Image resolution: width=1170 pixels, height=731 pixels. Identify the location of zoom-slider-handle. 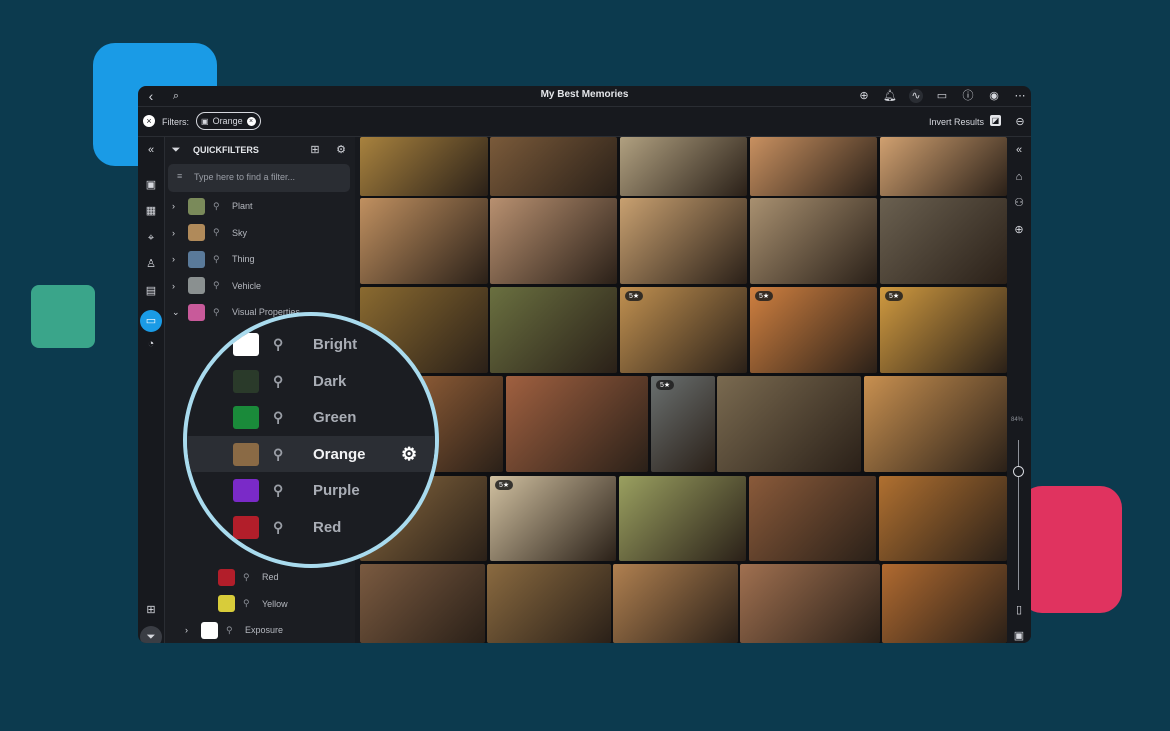
(1018, 471).